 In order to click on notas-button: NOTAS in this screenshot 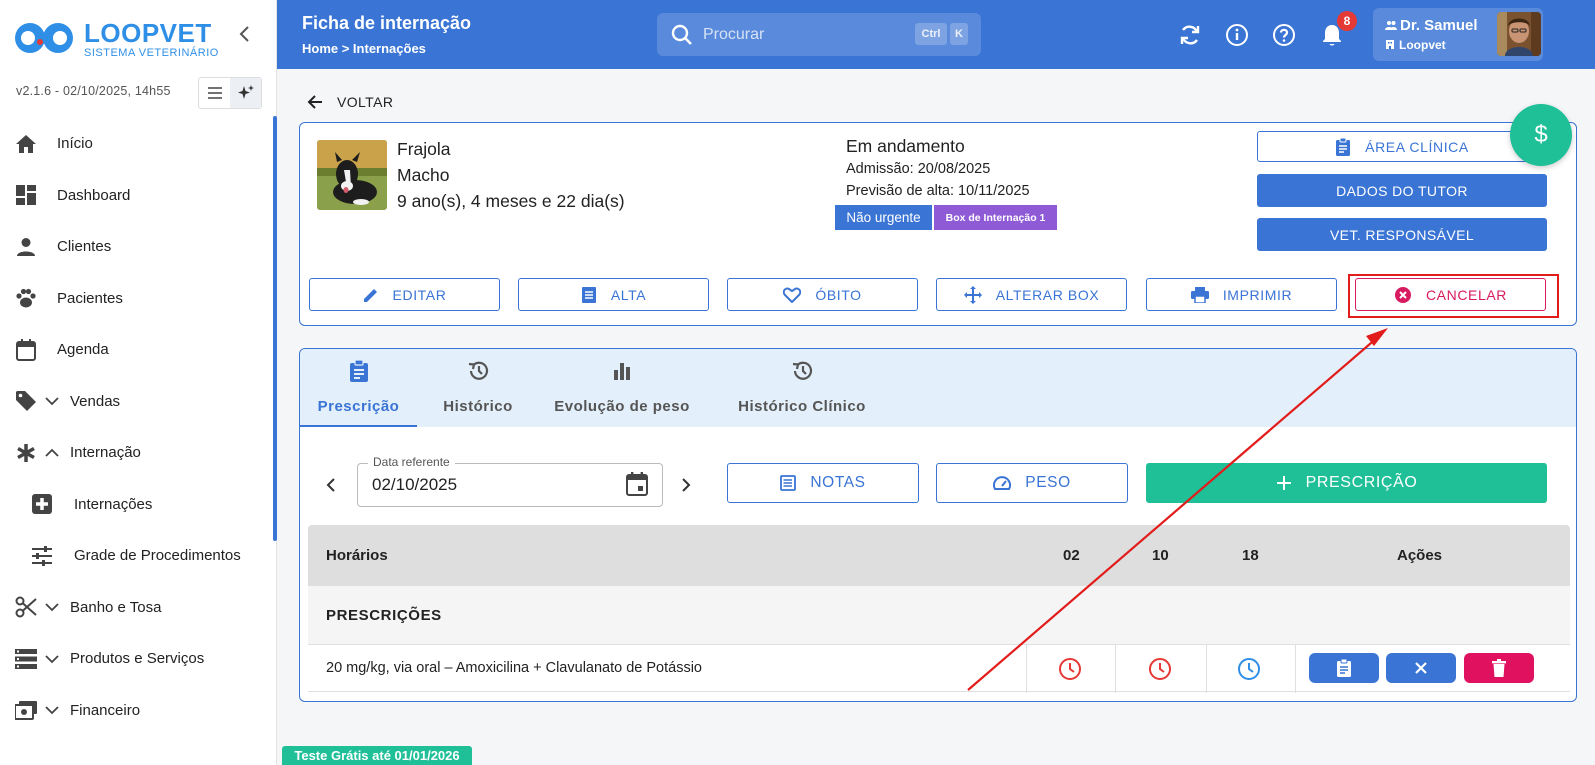, I will do `click(823, 483)`.